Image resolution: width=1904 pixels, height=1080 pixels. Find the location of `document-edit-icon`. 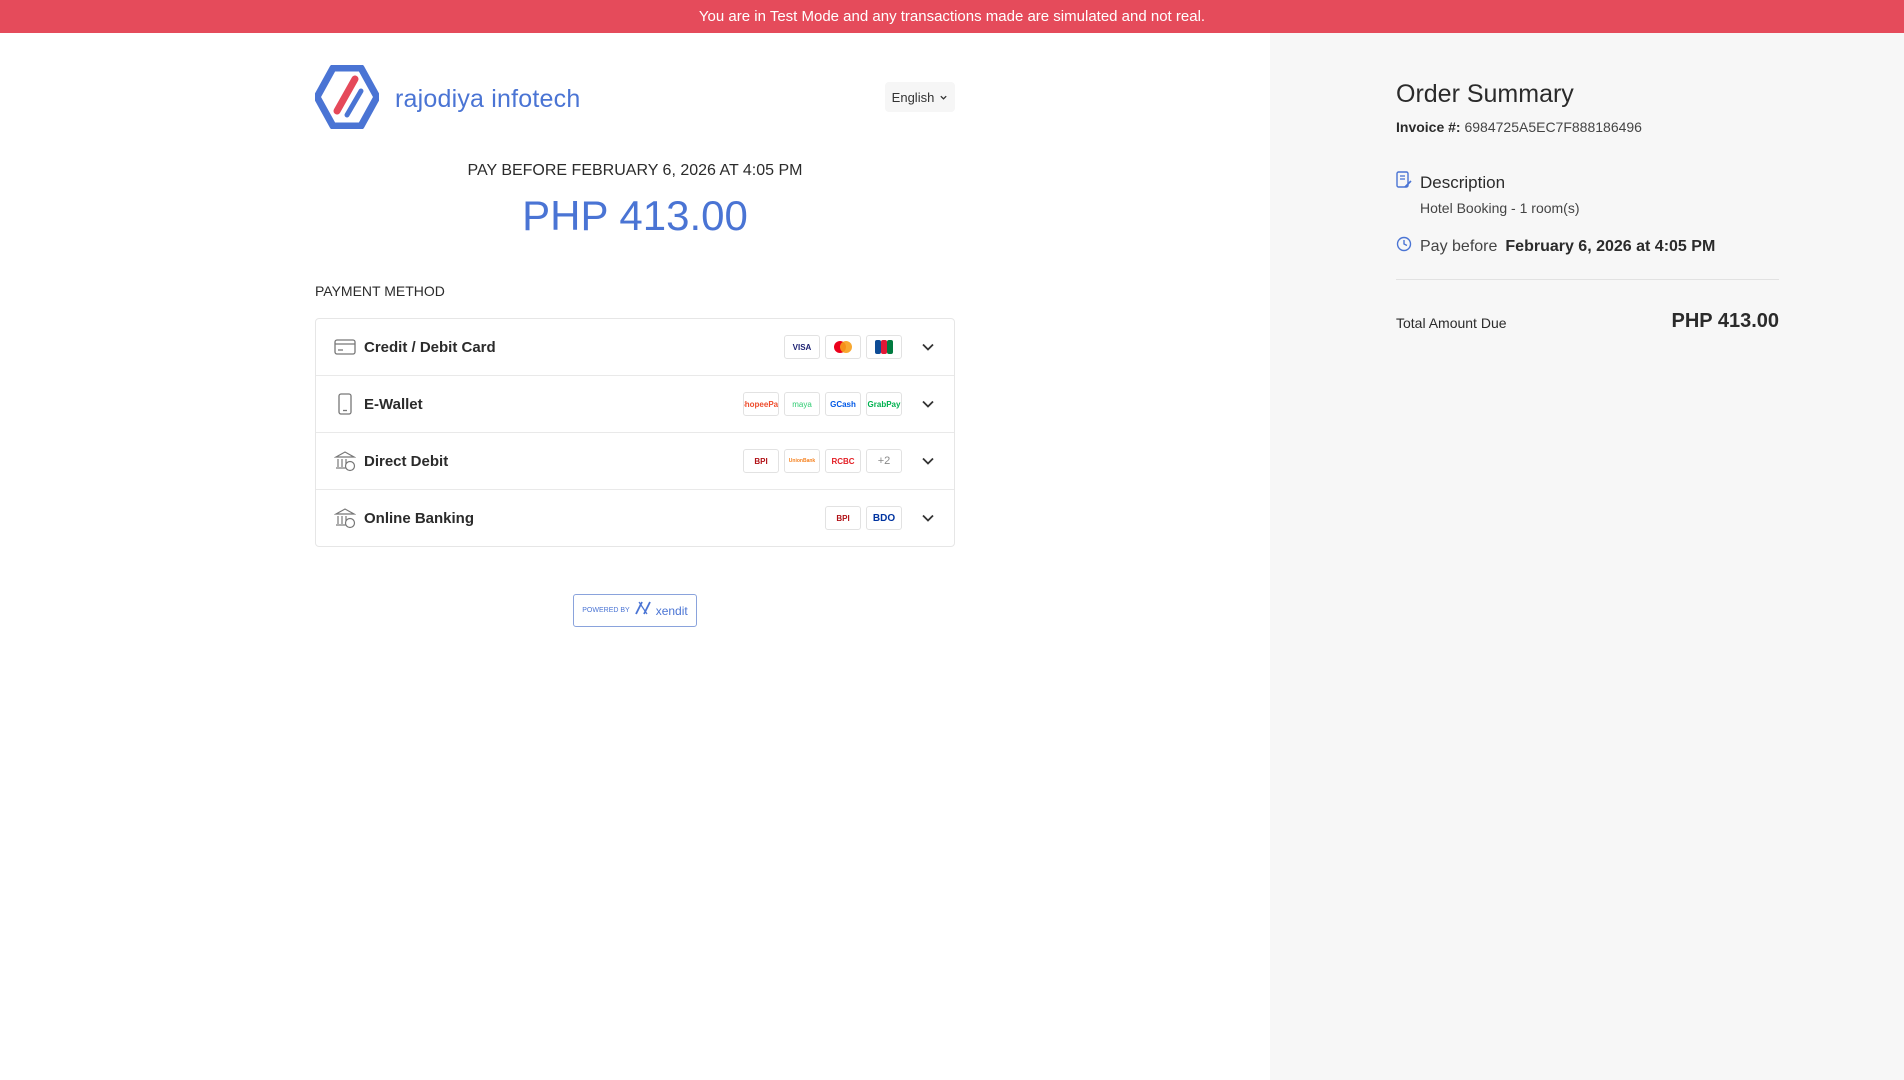

document-edit-icon is located at coordinates (1404, 182).